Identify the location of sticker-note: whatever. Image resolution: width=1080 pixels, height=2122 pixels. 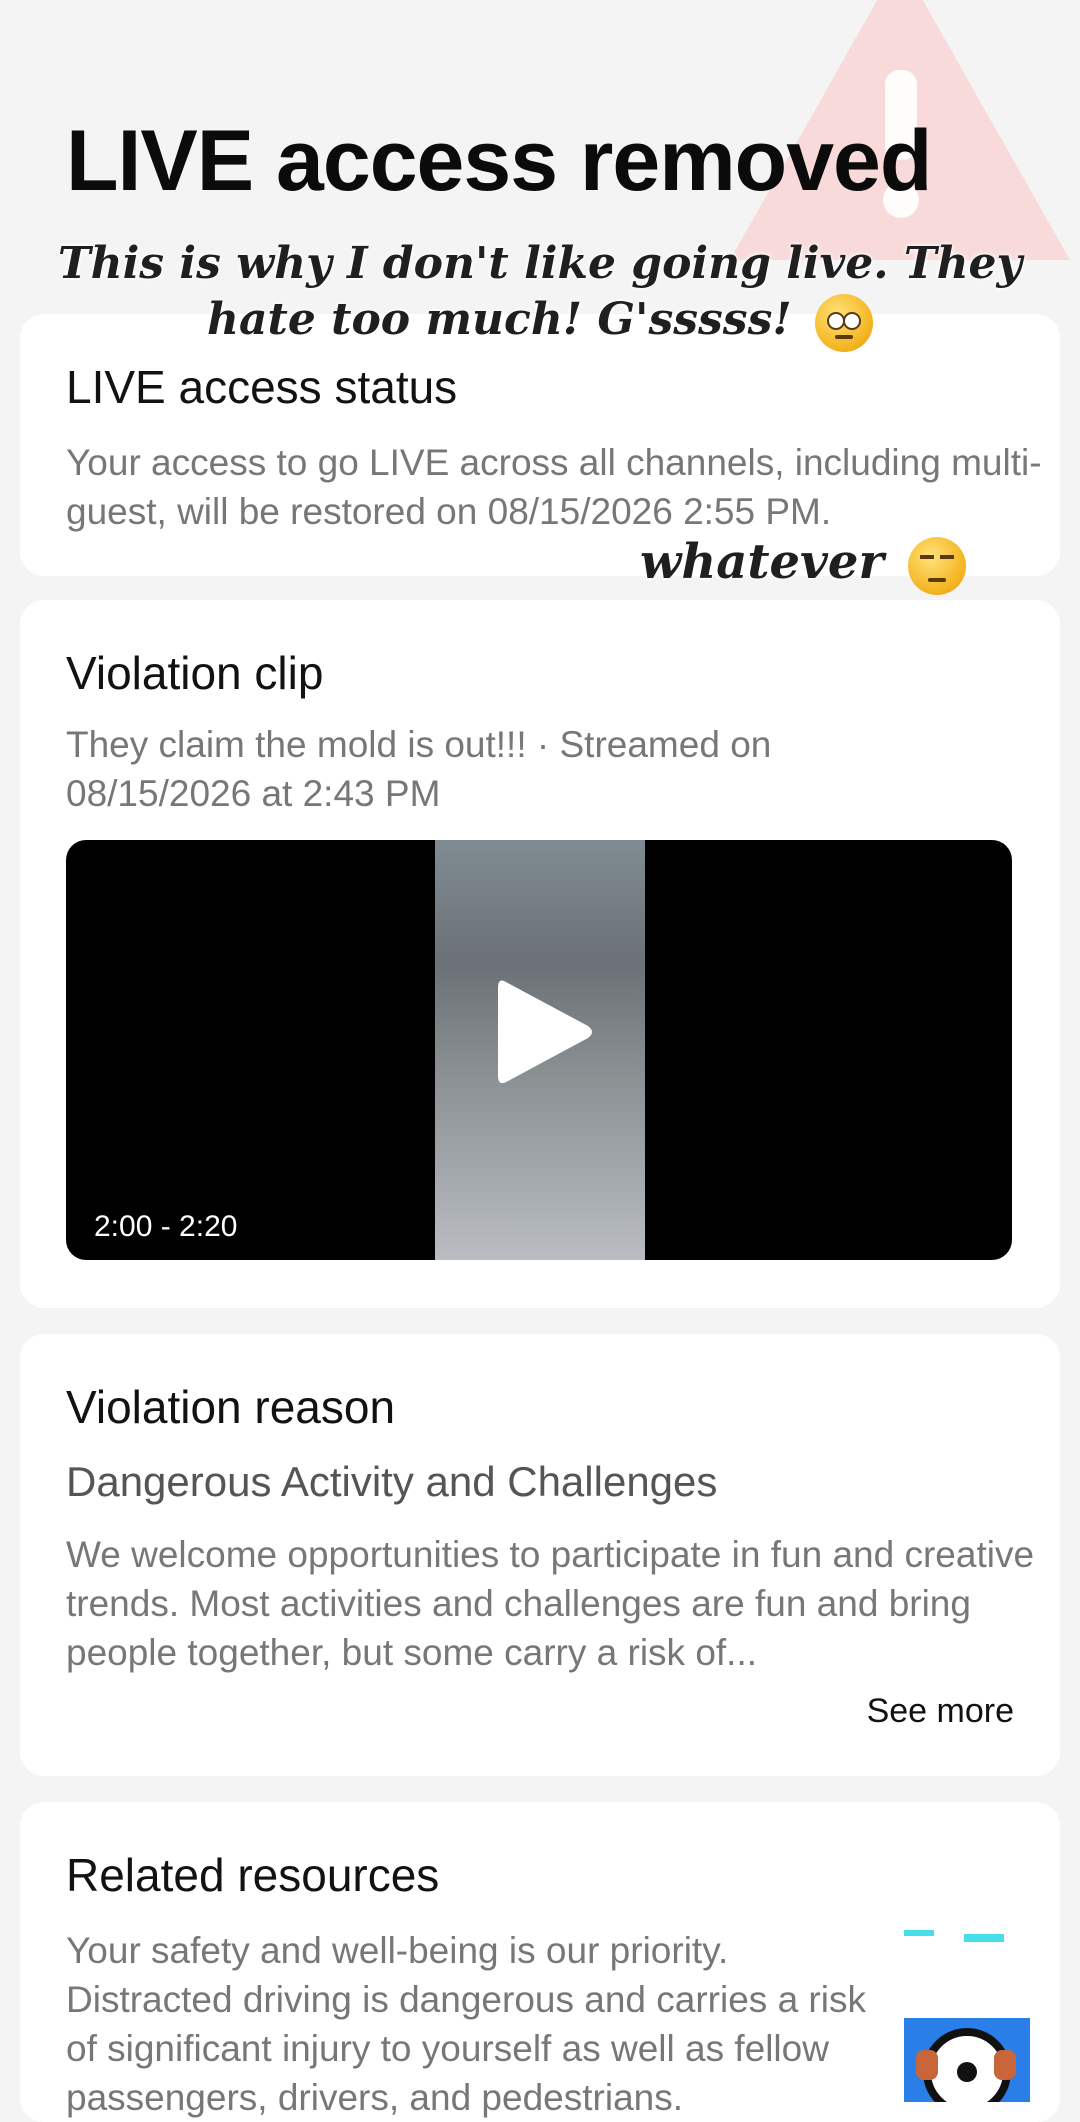
(803, 564).